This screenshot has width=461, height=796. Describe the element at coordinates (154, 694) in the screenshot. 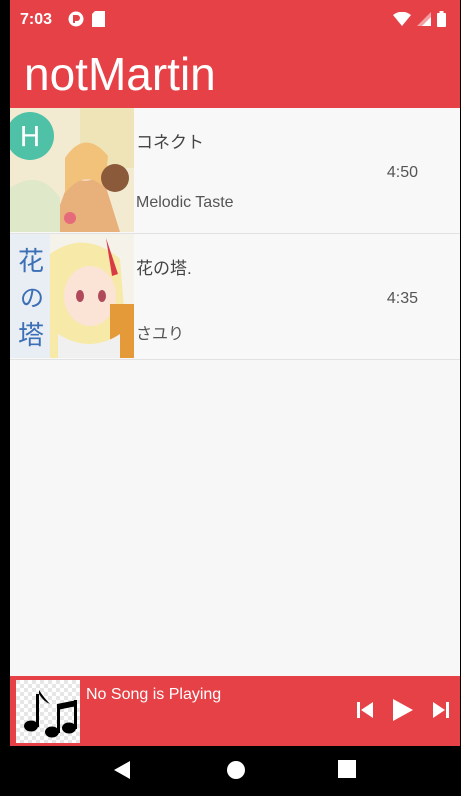

I see `now-playing-status: No Song is Playing` at that location.